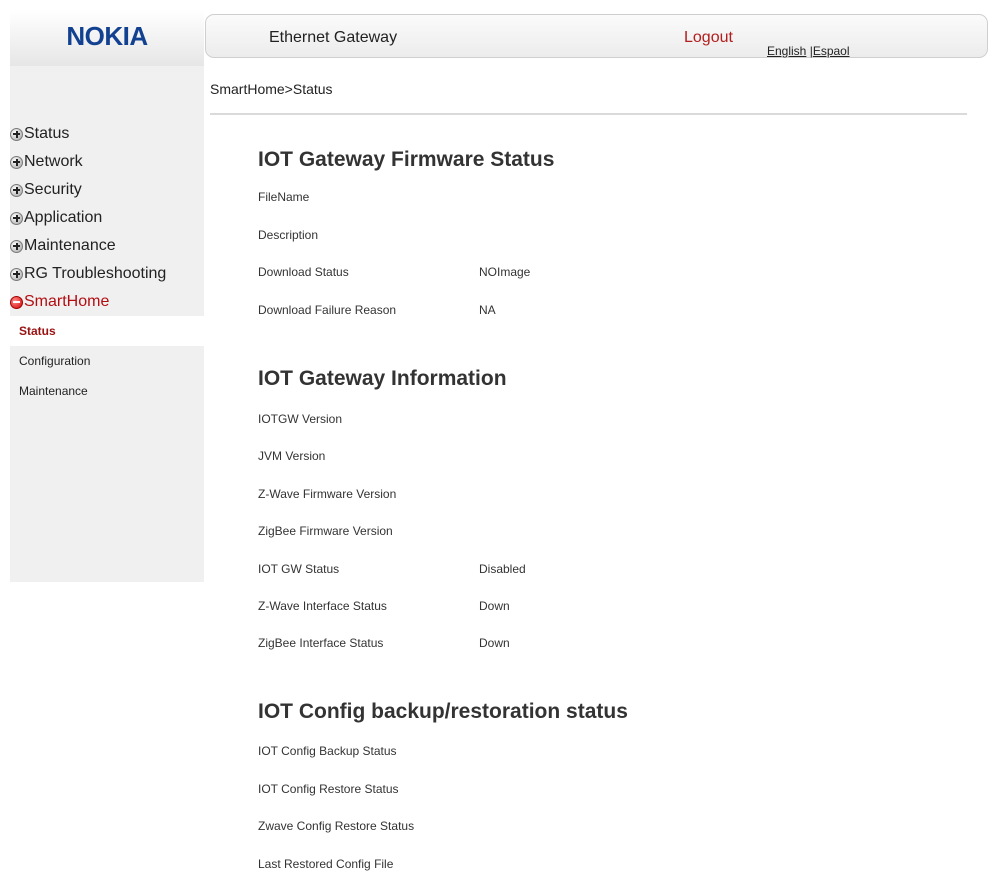 Image resolution: width=990 pixels, height=874 pixels. I want to click on field-label-zigbee-interface-status: ZigBee Interface Status, so click(321, 643).